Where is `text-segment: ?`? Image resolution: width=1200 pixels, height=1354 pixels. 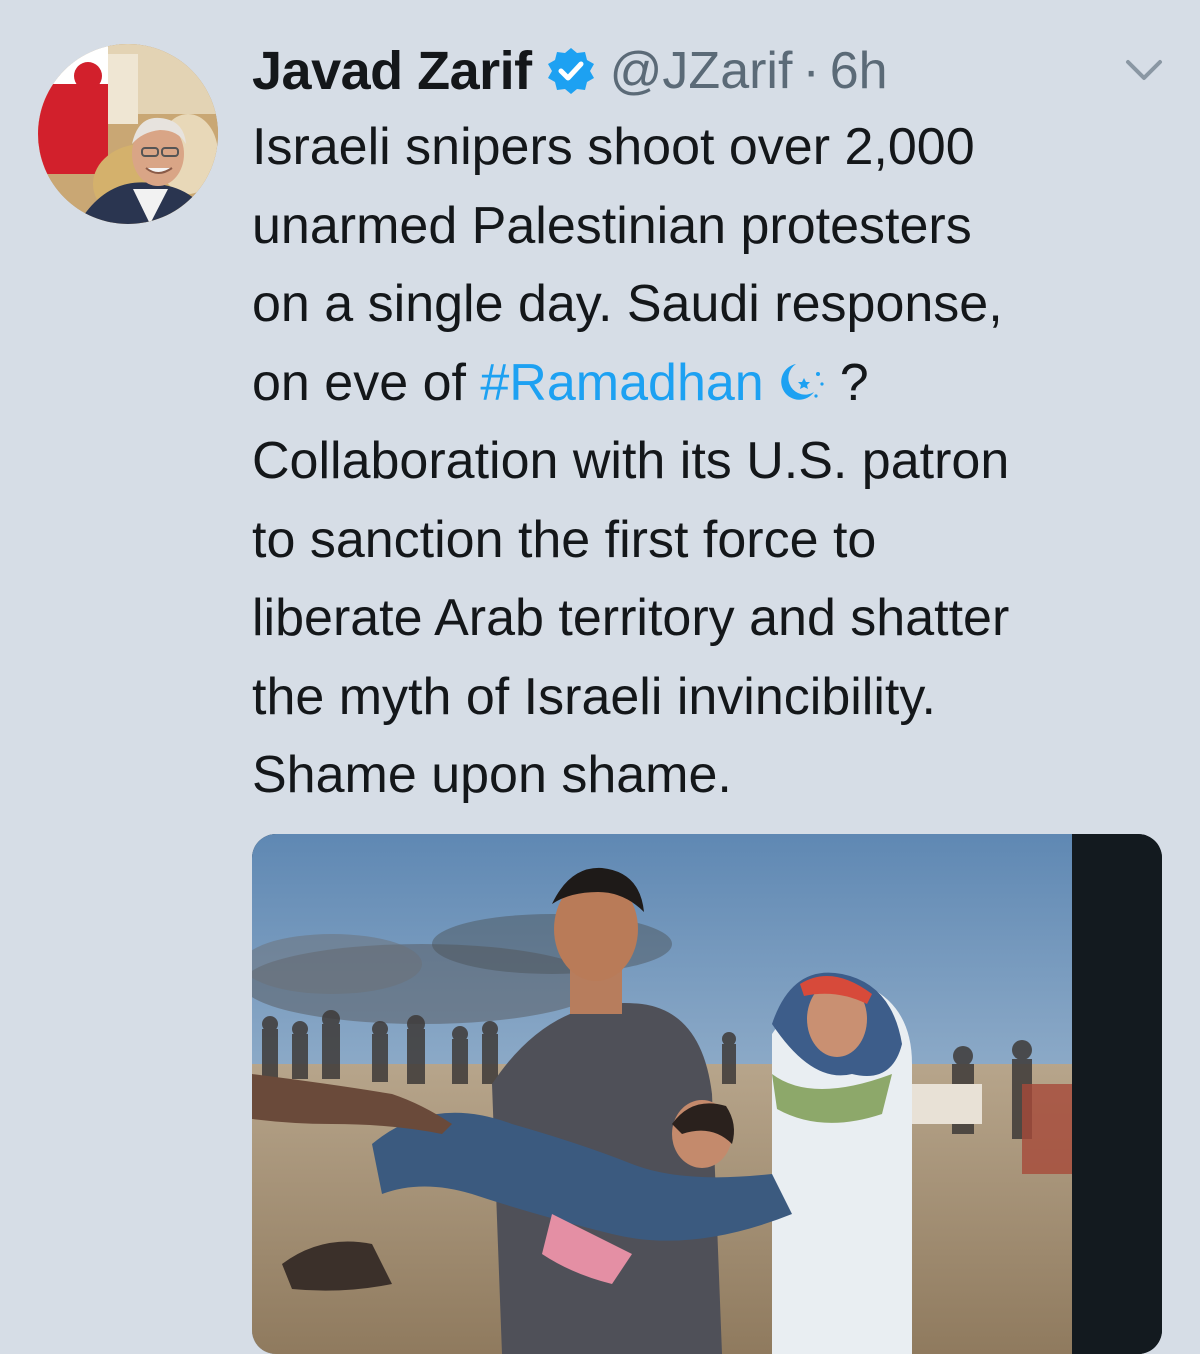
text-segment: ? is located at coordinates (854, 382).